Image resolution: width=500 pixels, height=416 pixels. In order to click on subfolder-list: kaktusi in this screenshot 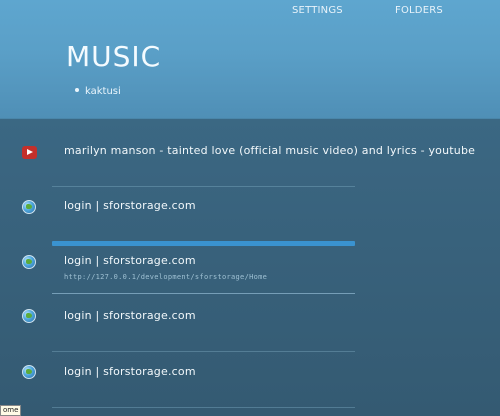, I will do `click(98, 91)`.